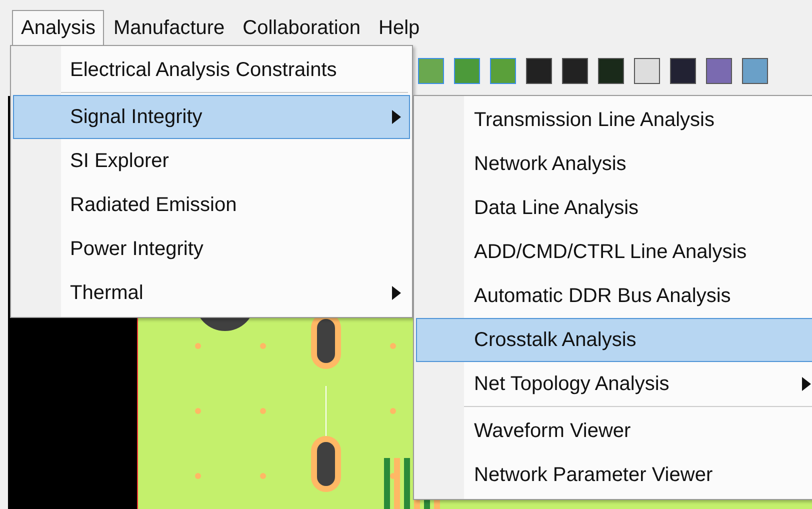 Image resolution: width=812 pixels, height=509 pixels. Describe the element at coordinates (211, 70) in the screenshot. I see `menu-item: Electrical Analysis Constraints` at that location.